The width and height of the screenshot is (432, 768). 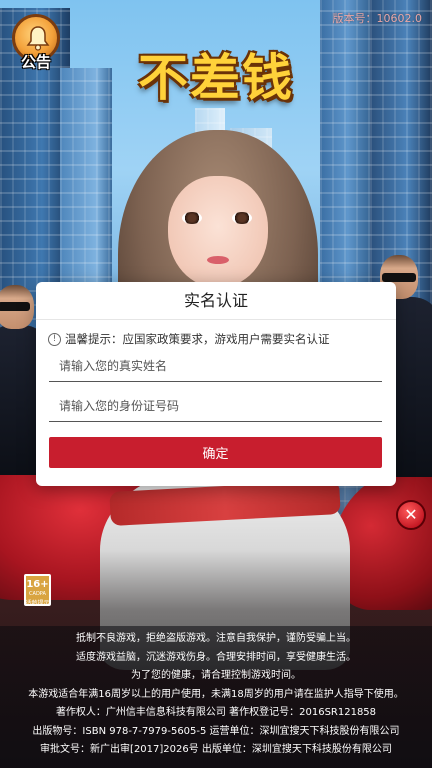 I want to click on footer-line: 著作权人：广州信丰信息科技有限公司 著作权登记号：2016SR121858, so click(x=216, y=712).